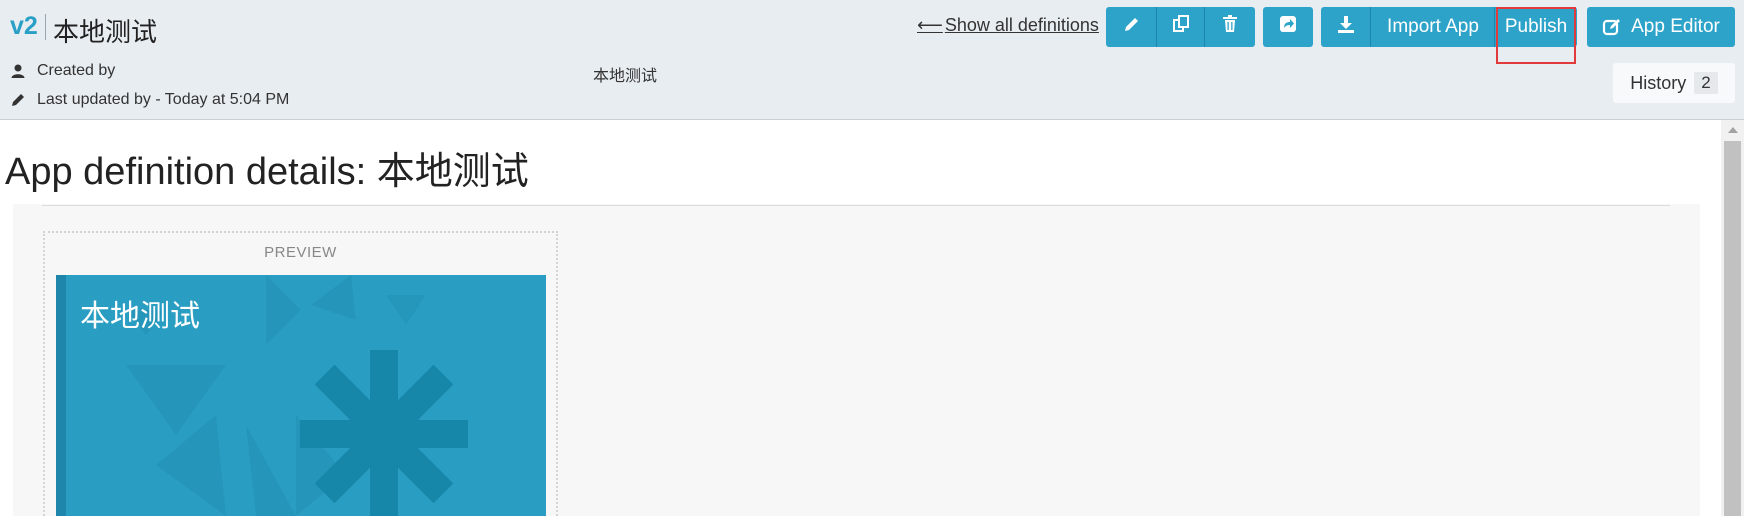 The height and width of the screenshot is (516, 1744). I want to click on triangle-up-icon, so click(1732, 130).